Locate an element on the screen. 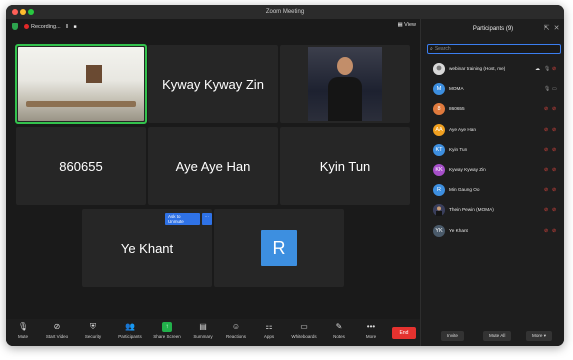 The image size is (573, 360). participants-panel-footer: Invite Mute All More ▾ is located at coordinates (492, 336).